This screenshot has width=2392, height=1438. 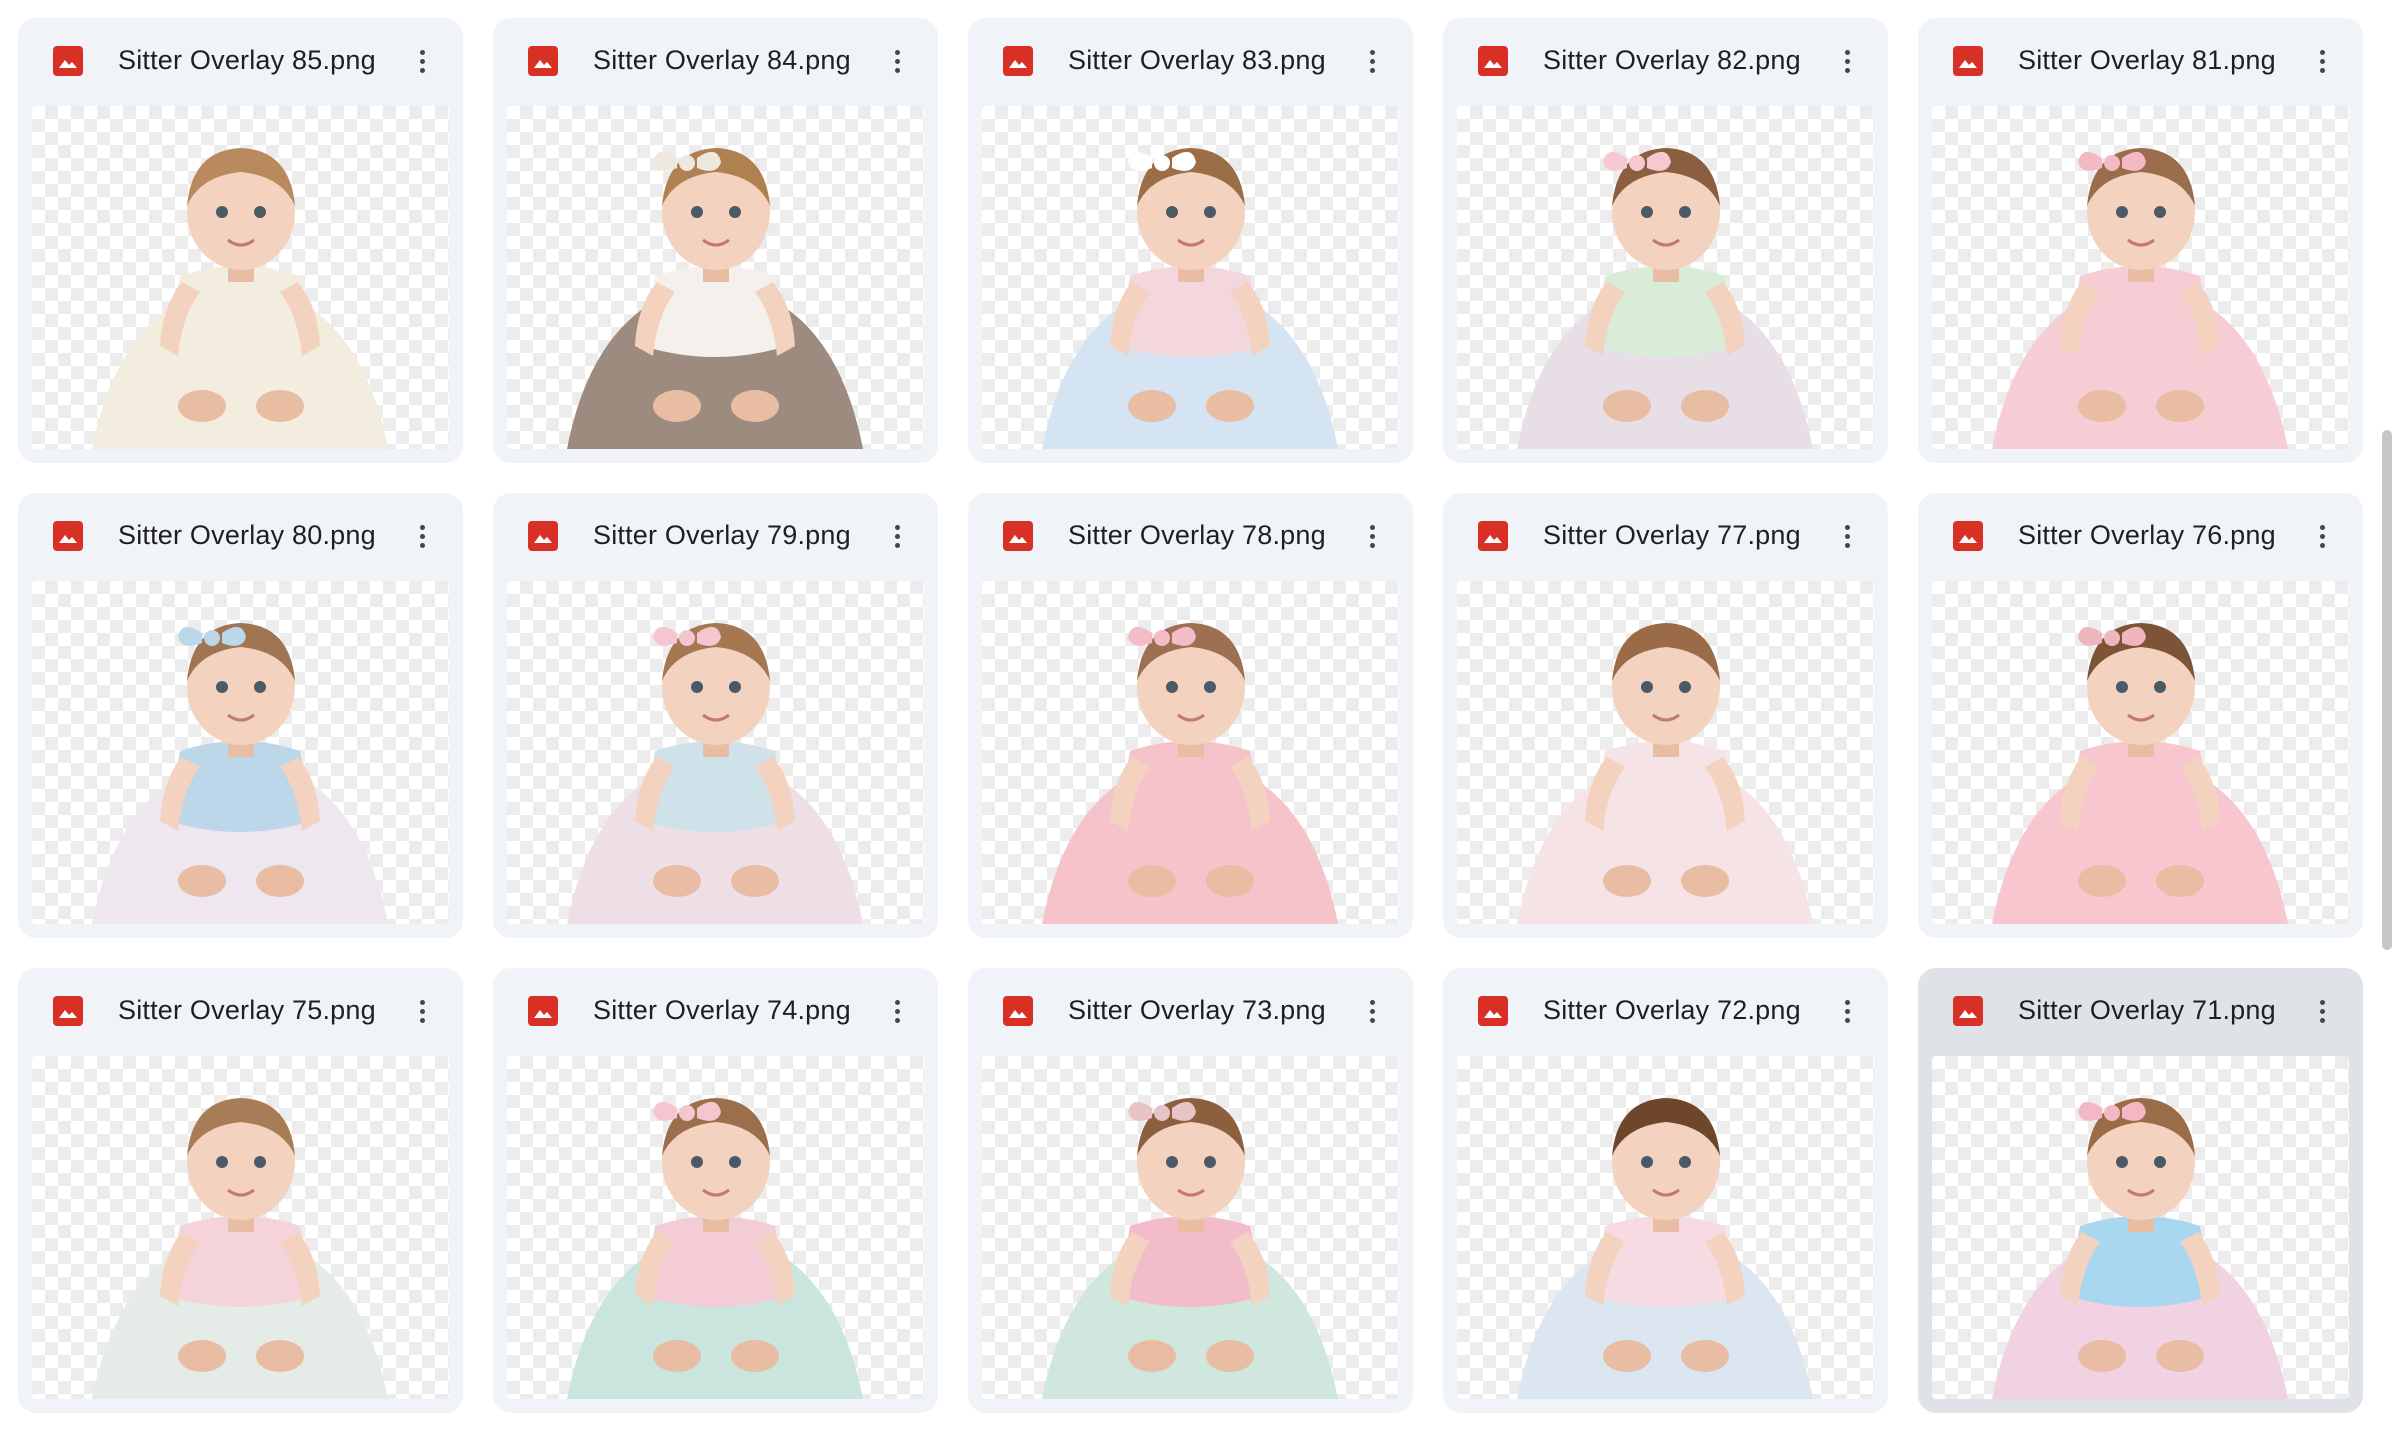 I want to click on file-card: Sitter Overlay 83.png, so click(x=1190, y=240).